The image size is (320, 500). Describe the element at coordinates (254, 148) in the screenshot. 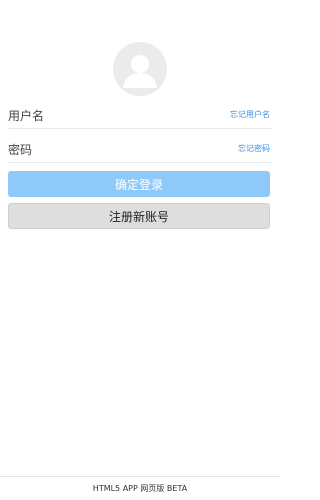

I see `forgot-password-link: 忘记密码` at that location.